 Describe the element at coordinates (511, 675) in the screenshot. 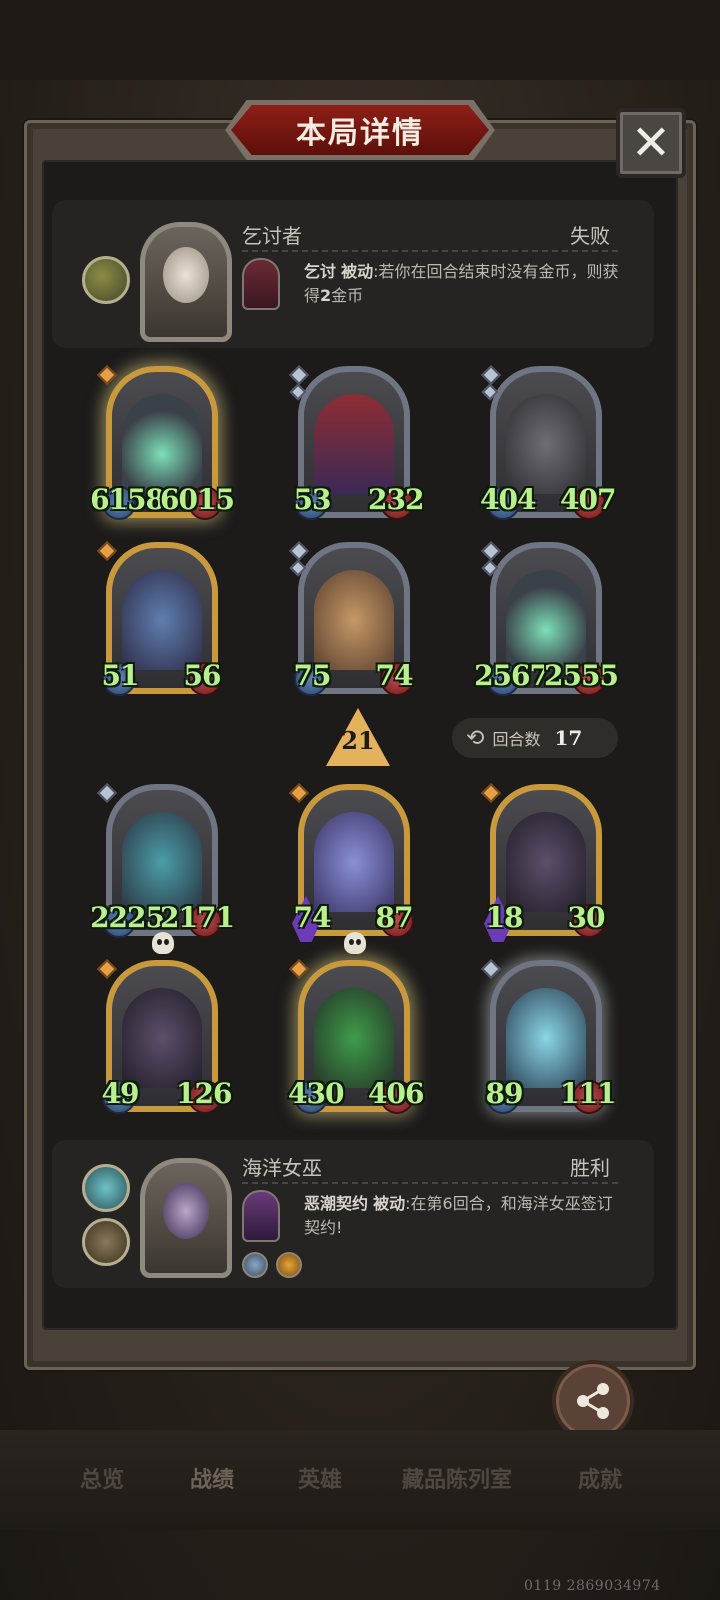

I see `attack-value: 2567` at that location.